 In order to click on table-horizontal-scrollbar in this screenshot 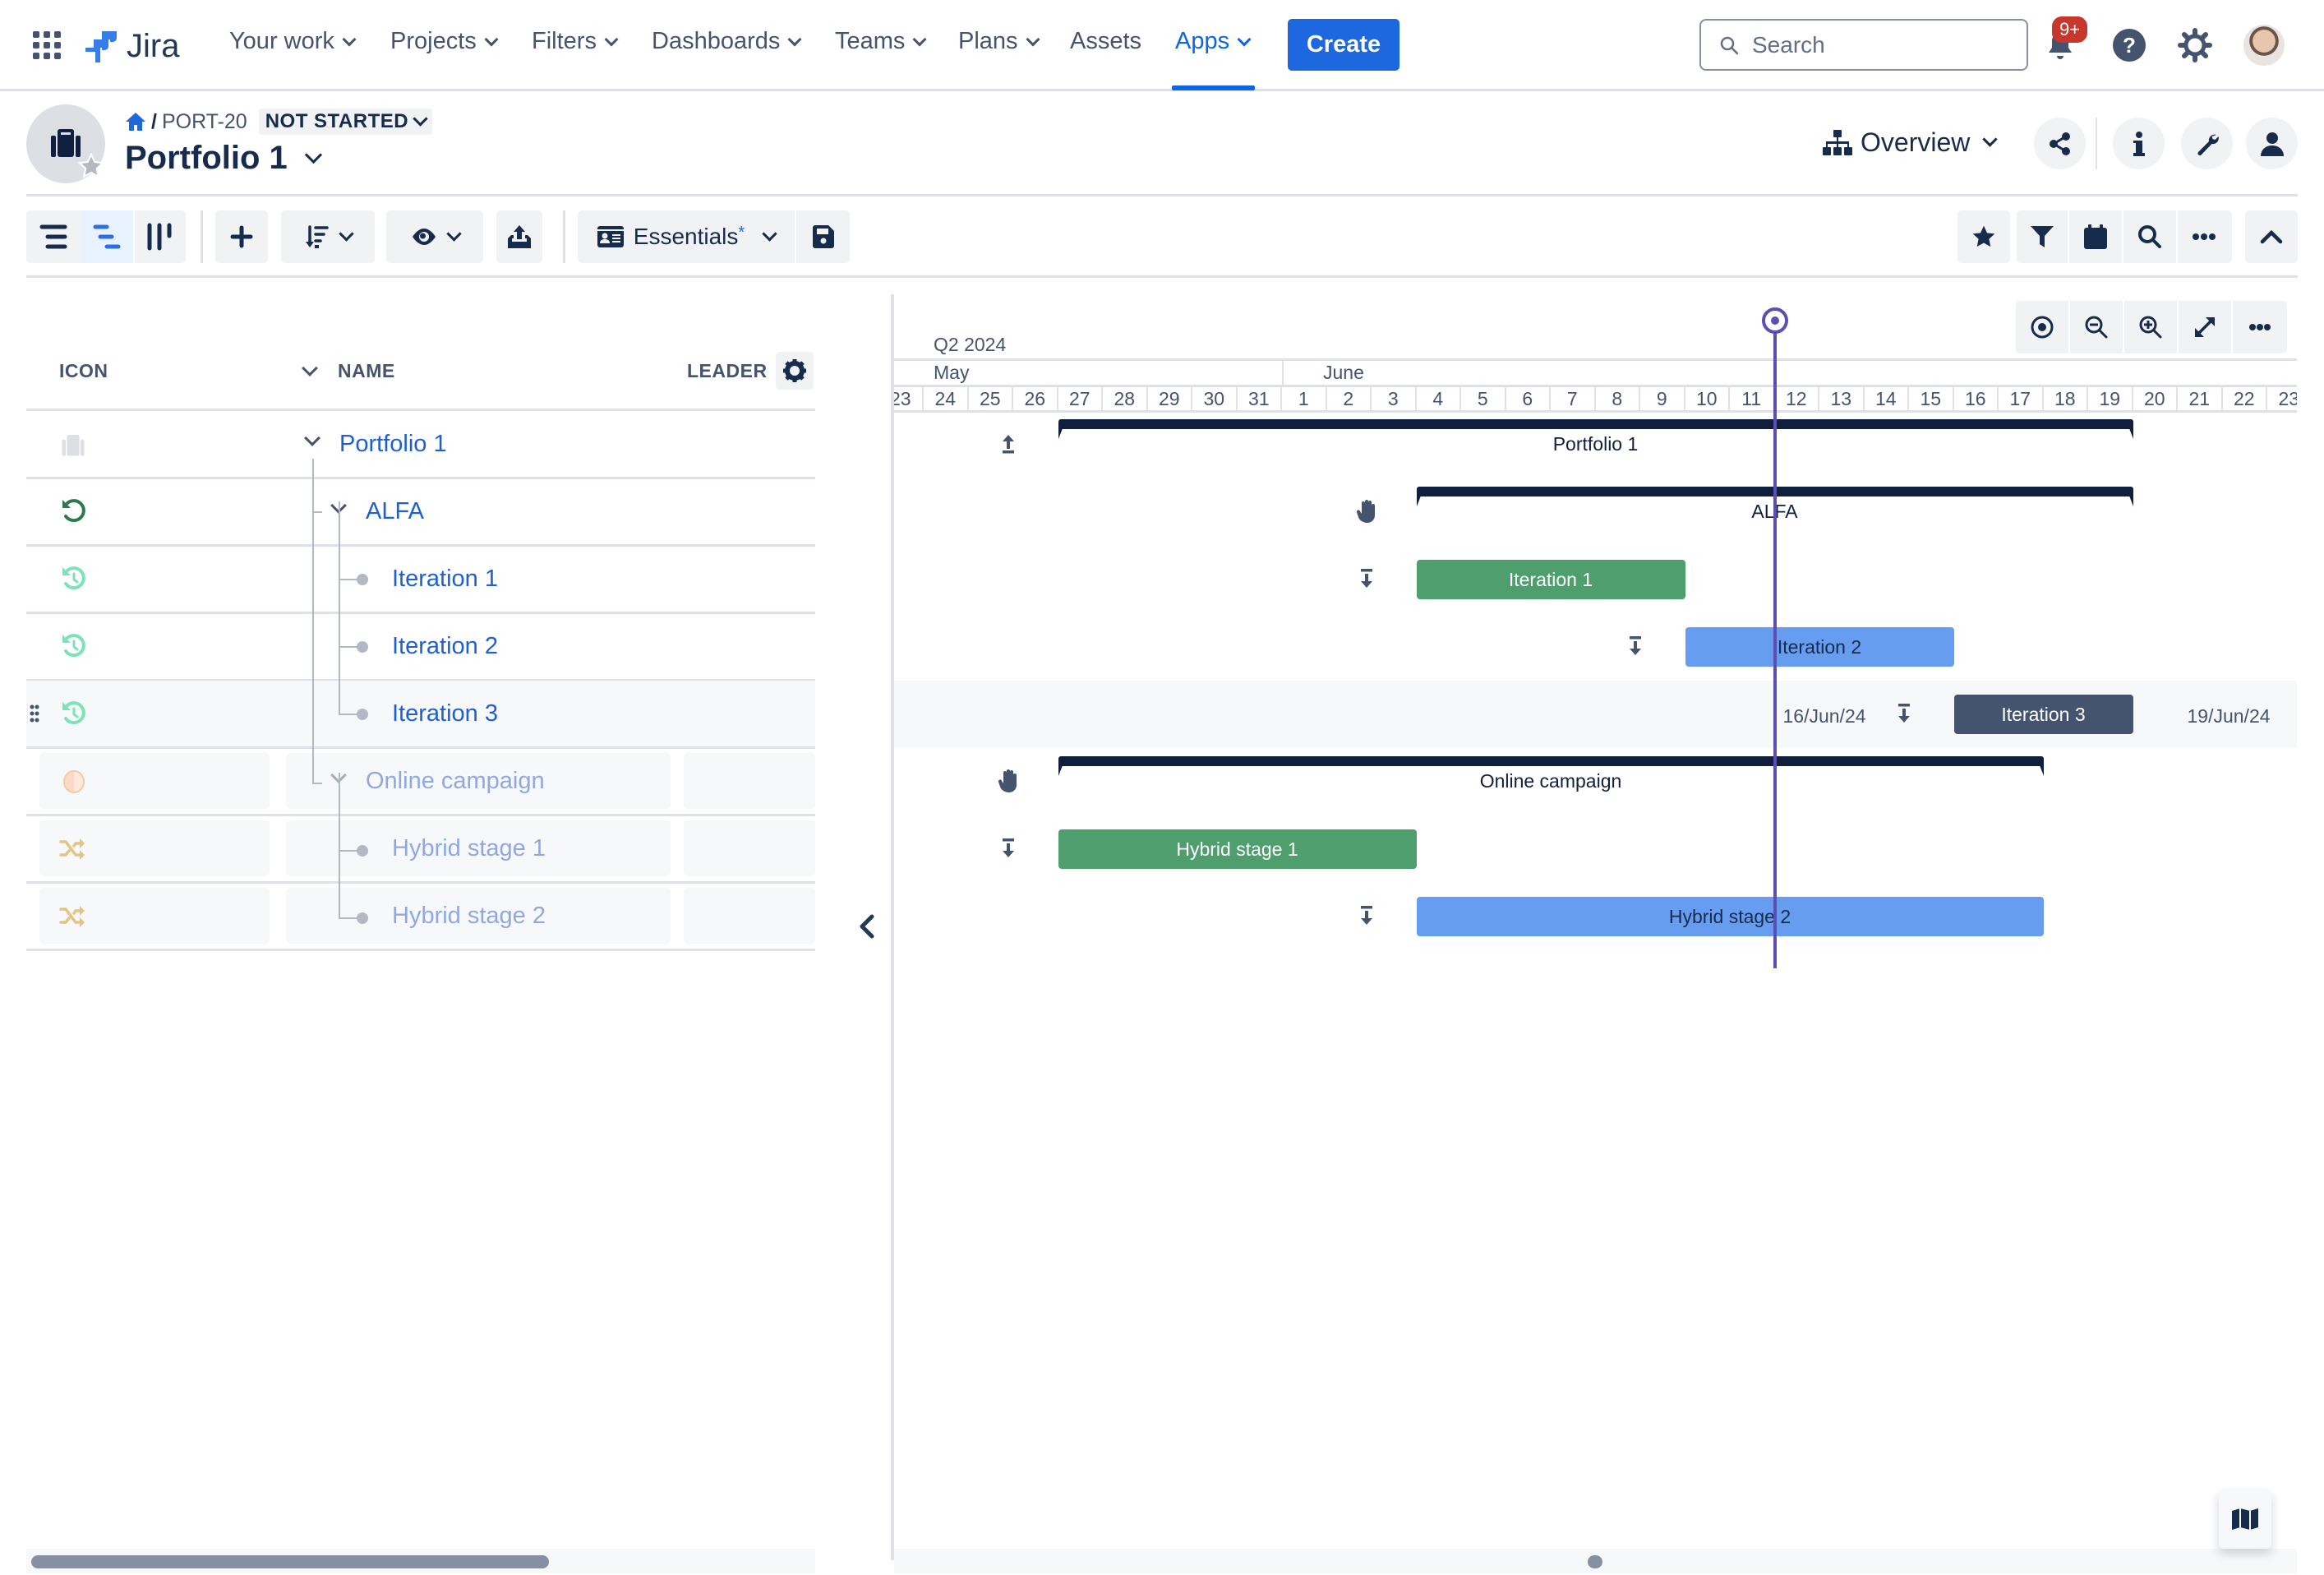, I will do `click(420, 1561)`.